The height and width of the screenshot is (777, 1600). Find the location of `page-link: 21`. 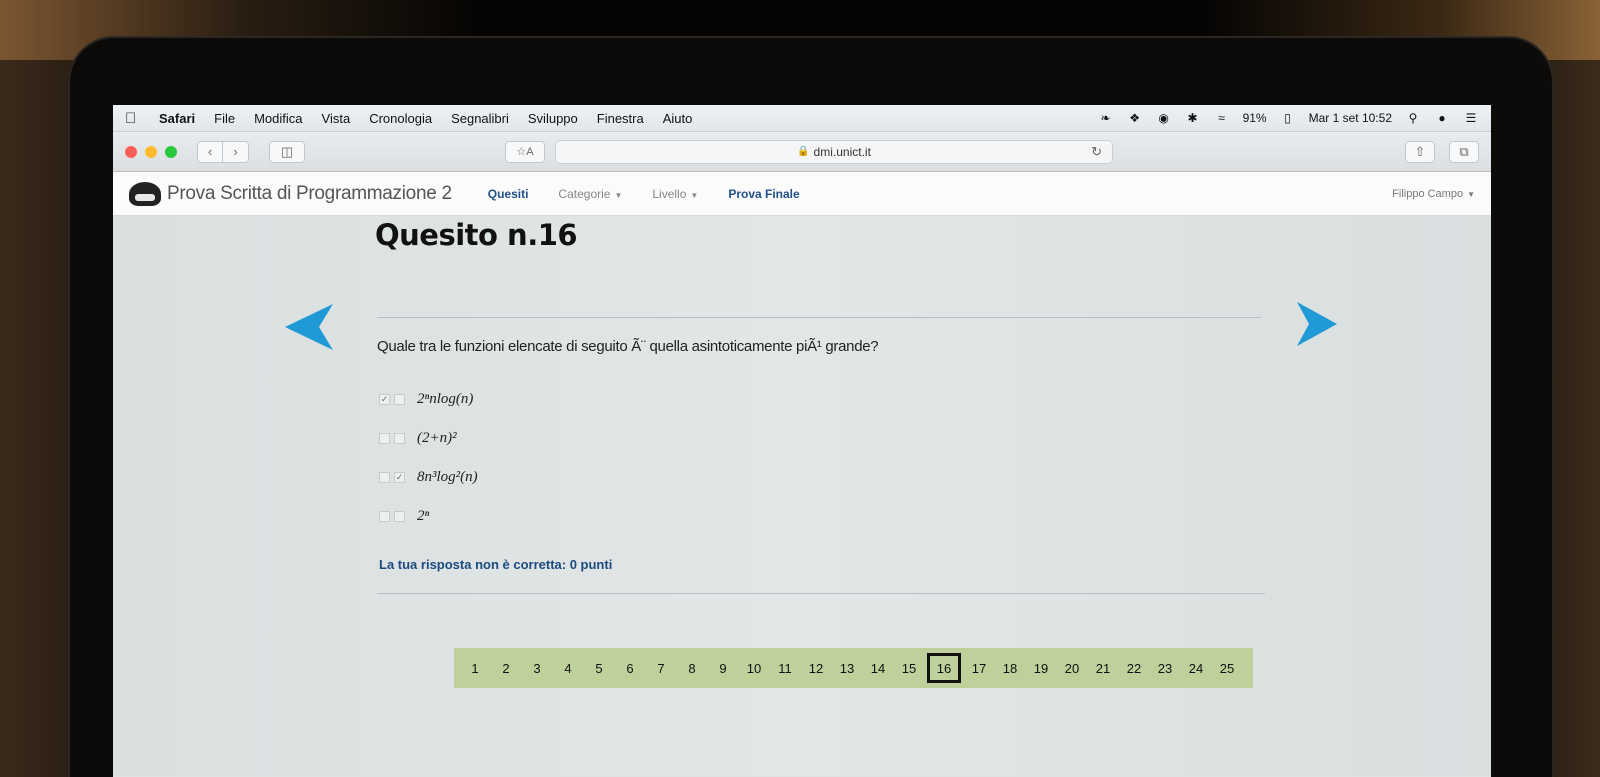

page-link: 21 is located at coordinates (1103, 668).